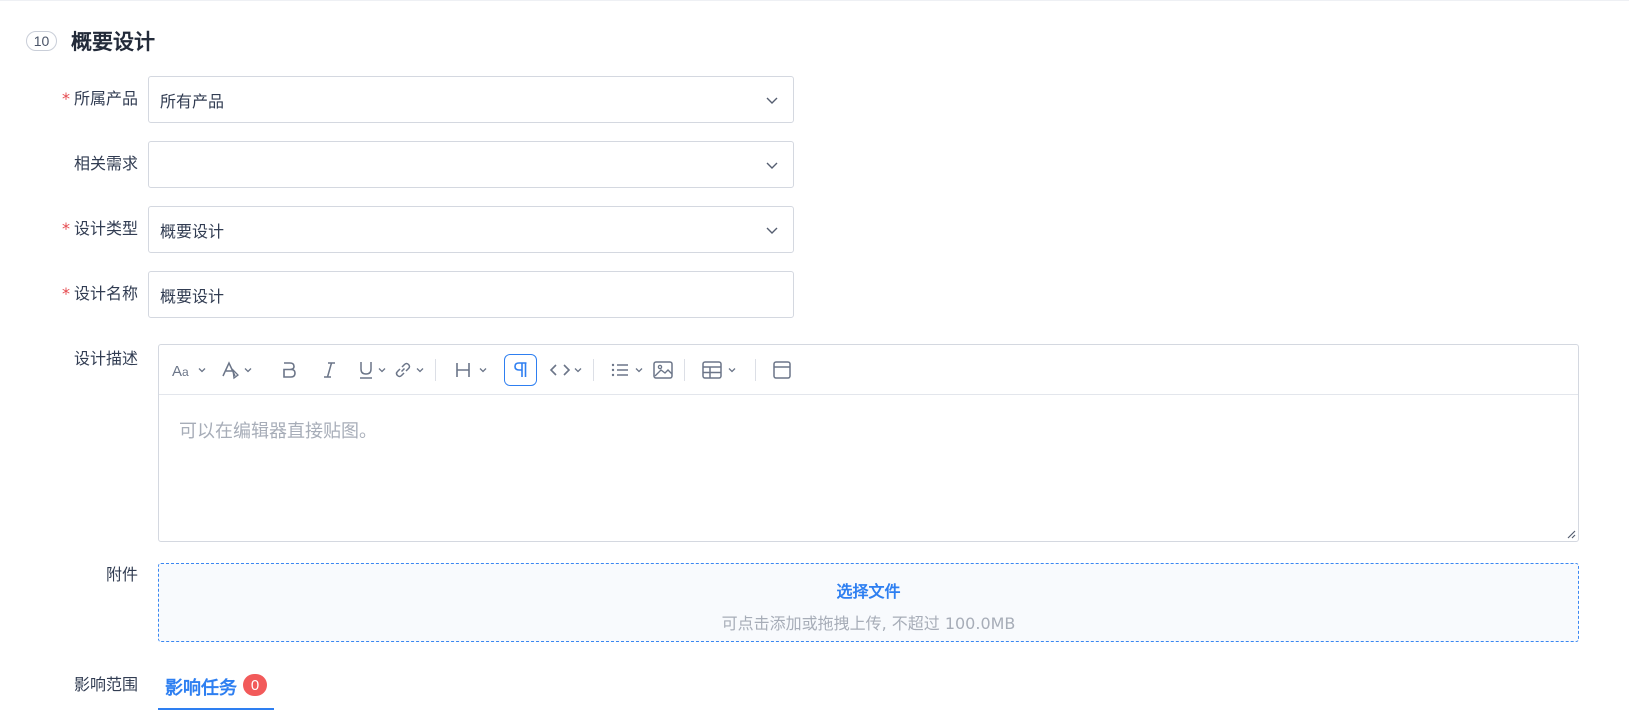 This screenshot has height=715, width=1629. I want to click on product-value: 所有产品, so click(192, 101).